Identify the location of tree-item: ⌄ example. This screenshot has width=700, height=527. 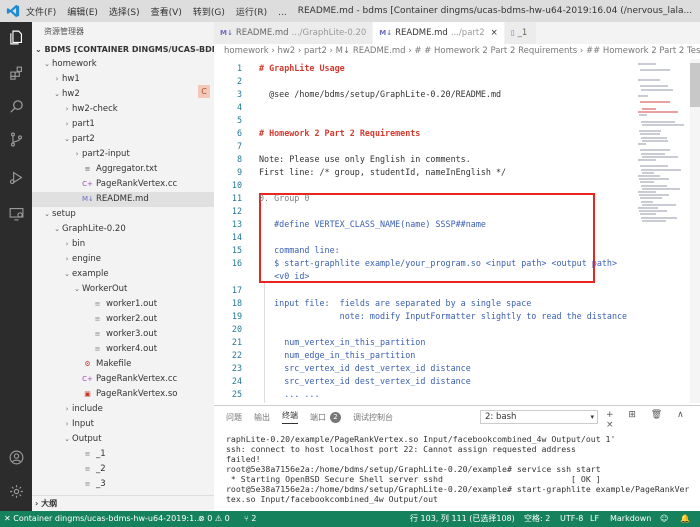
(123, 274).